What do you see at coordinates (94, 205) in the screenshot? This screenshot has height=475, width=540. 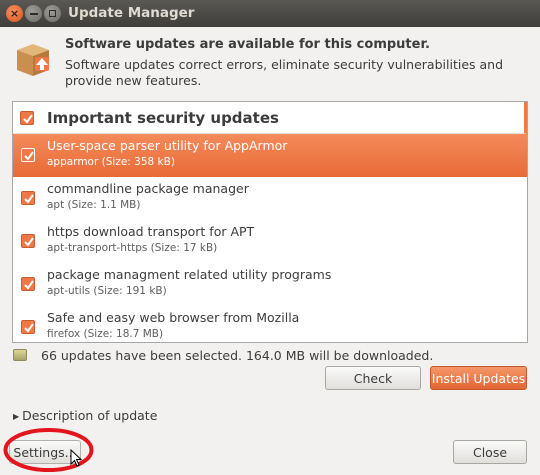 I see `update-subtitle: apt (Size: 1.1 MB)` at bounding box center [94, 205].